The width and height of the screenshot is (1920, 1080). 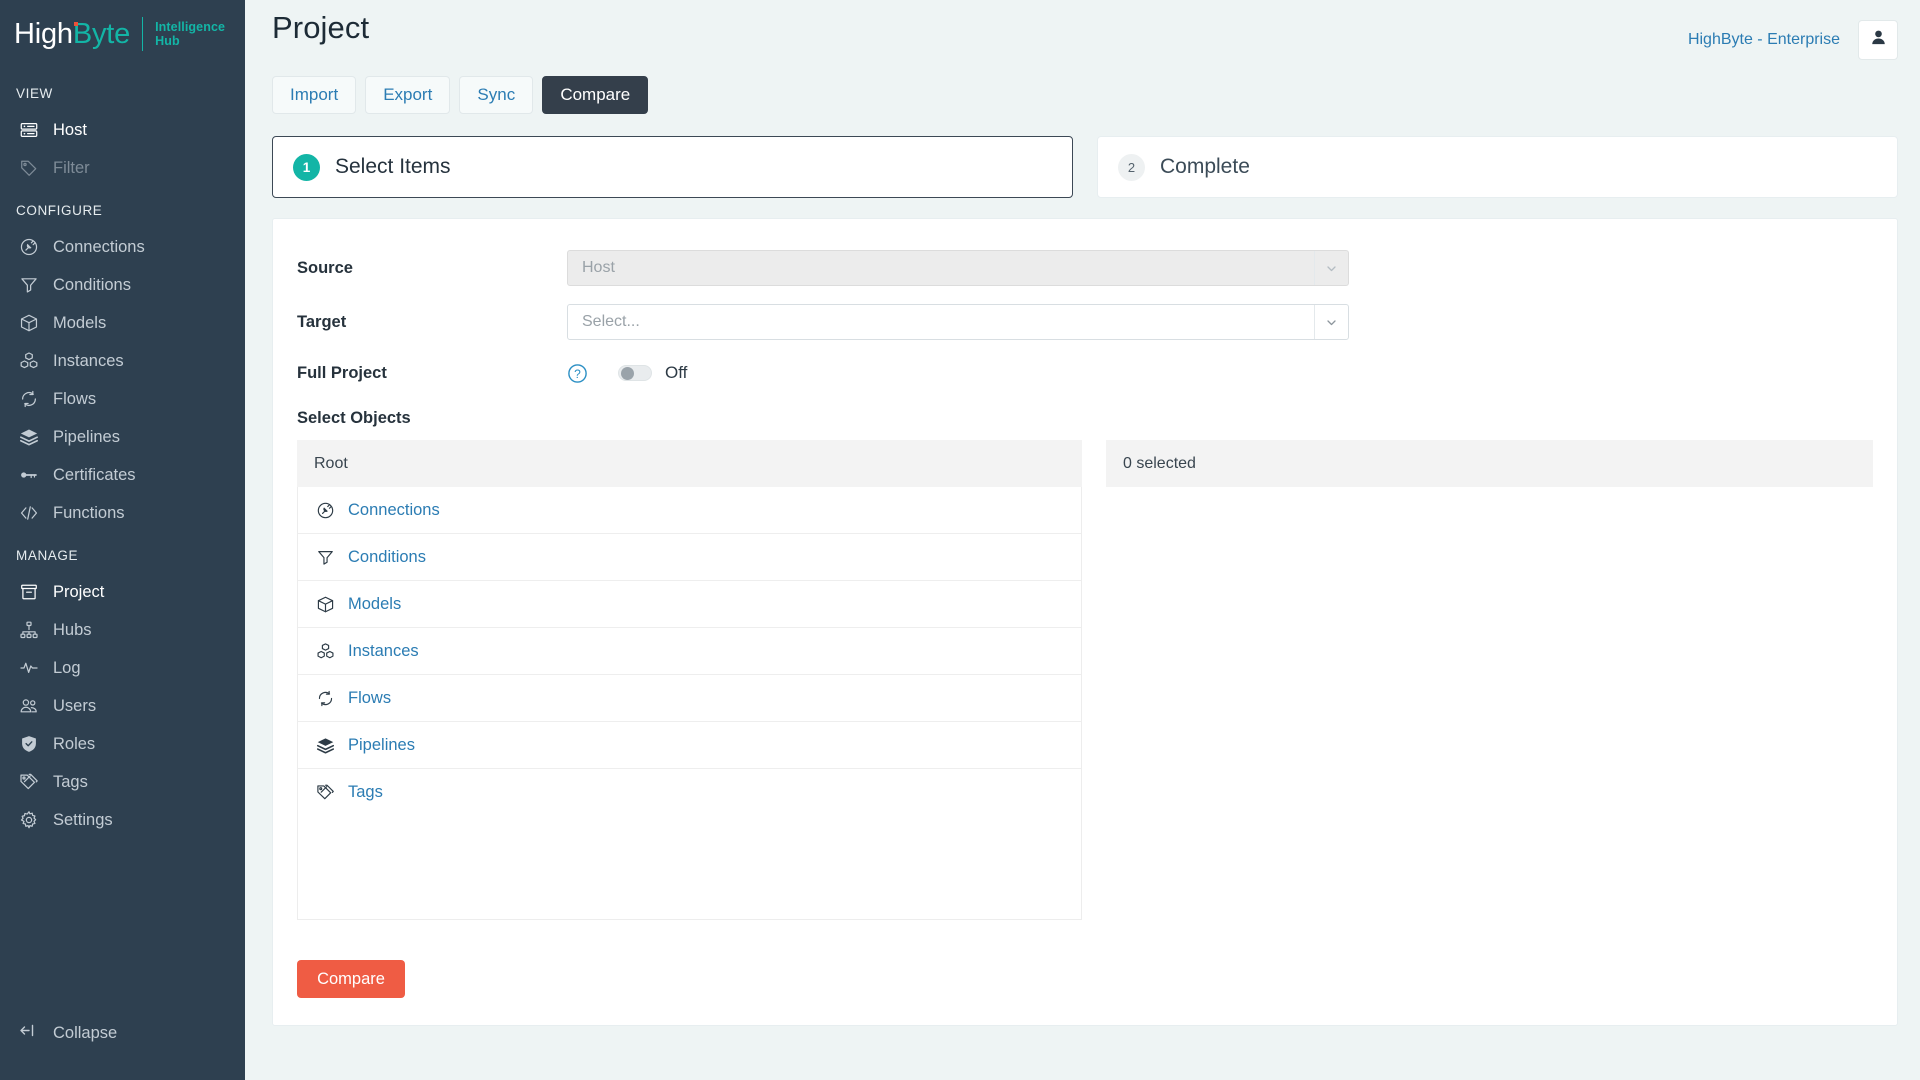 What do you see at coordinates (71, 167) in the screenshot?
I see `sidebar-item-label: Filter` at bounding box center [71, 167].